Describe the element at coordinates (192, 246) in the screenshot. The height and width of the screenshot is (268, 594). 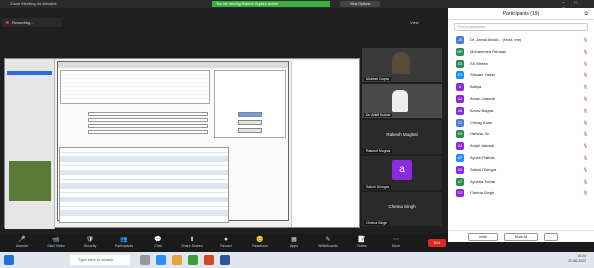
I see `toolbar-label: Share Screen` at that location.